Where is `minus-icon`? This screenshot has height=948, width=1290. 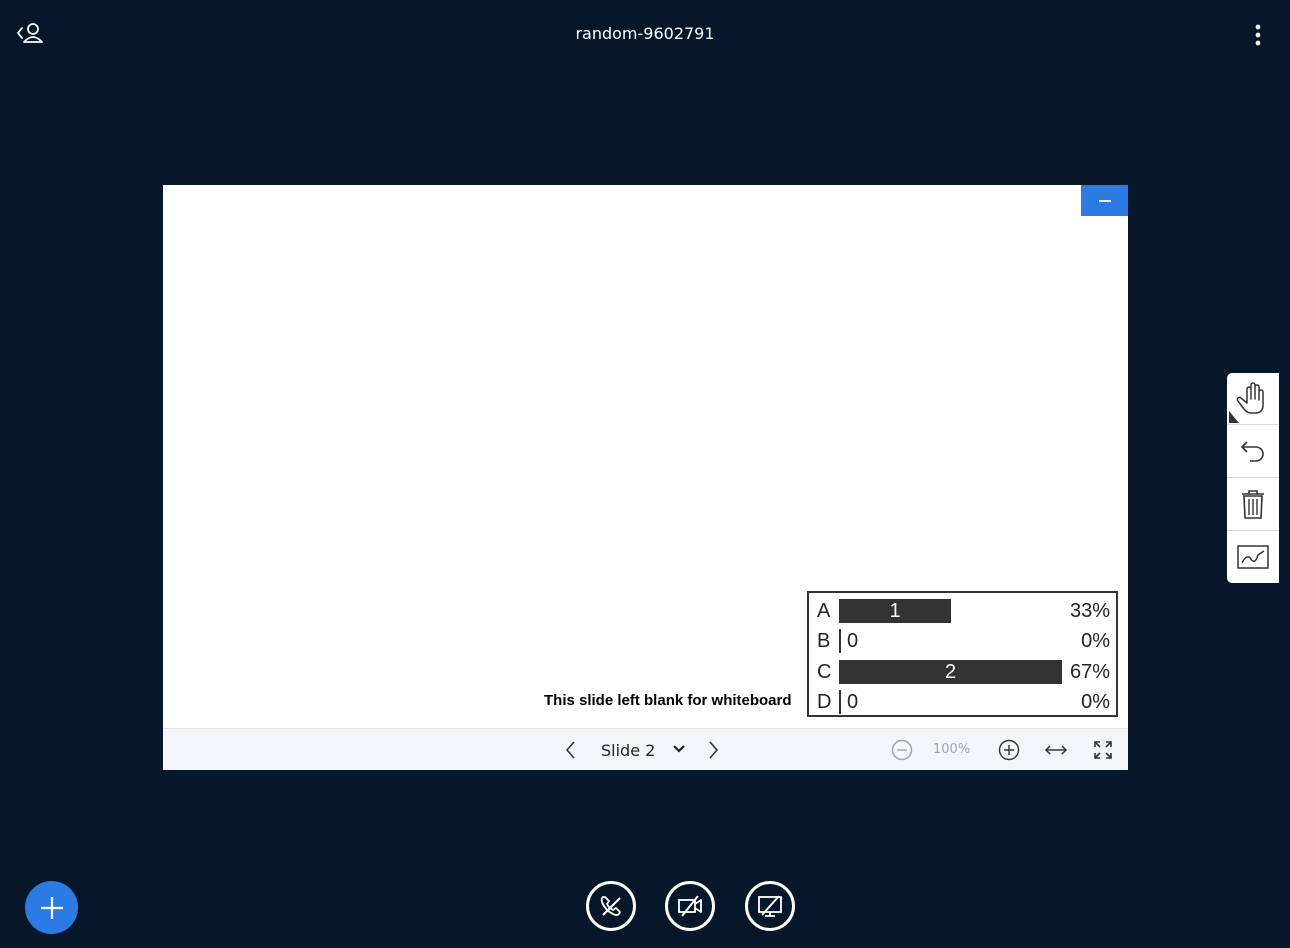 minus-icon is located at coordinates (1104, 200).